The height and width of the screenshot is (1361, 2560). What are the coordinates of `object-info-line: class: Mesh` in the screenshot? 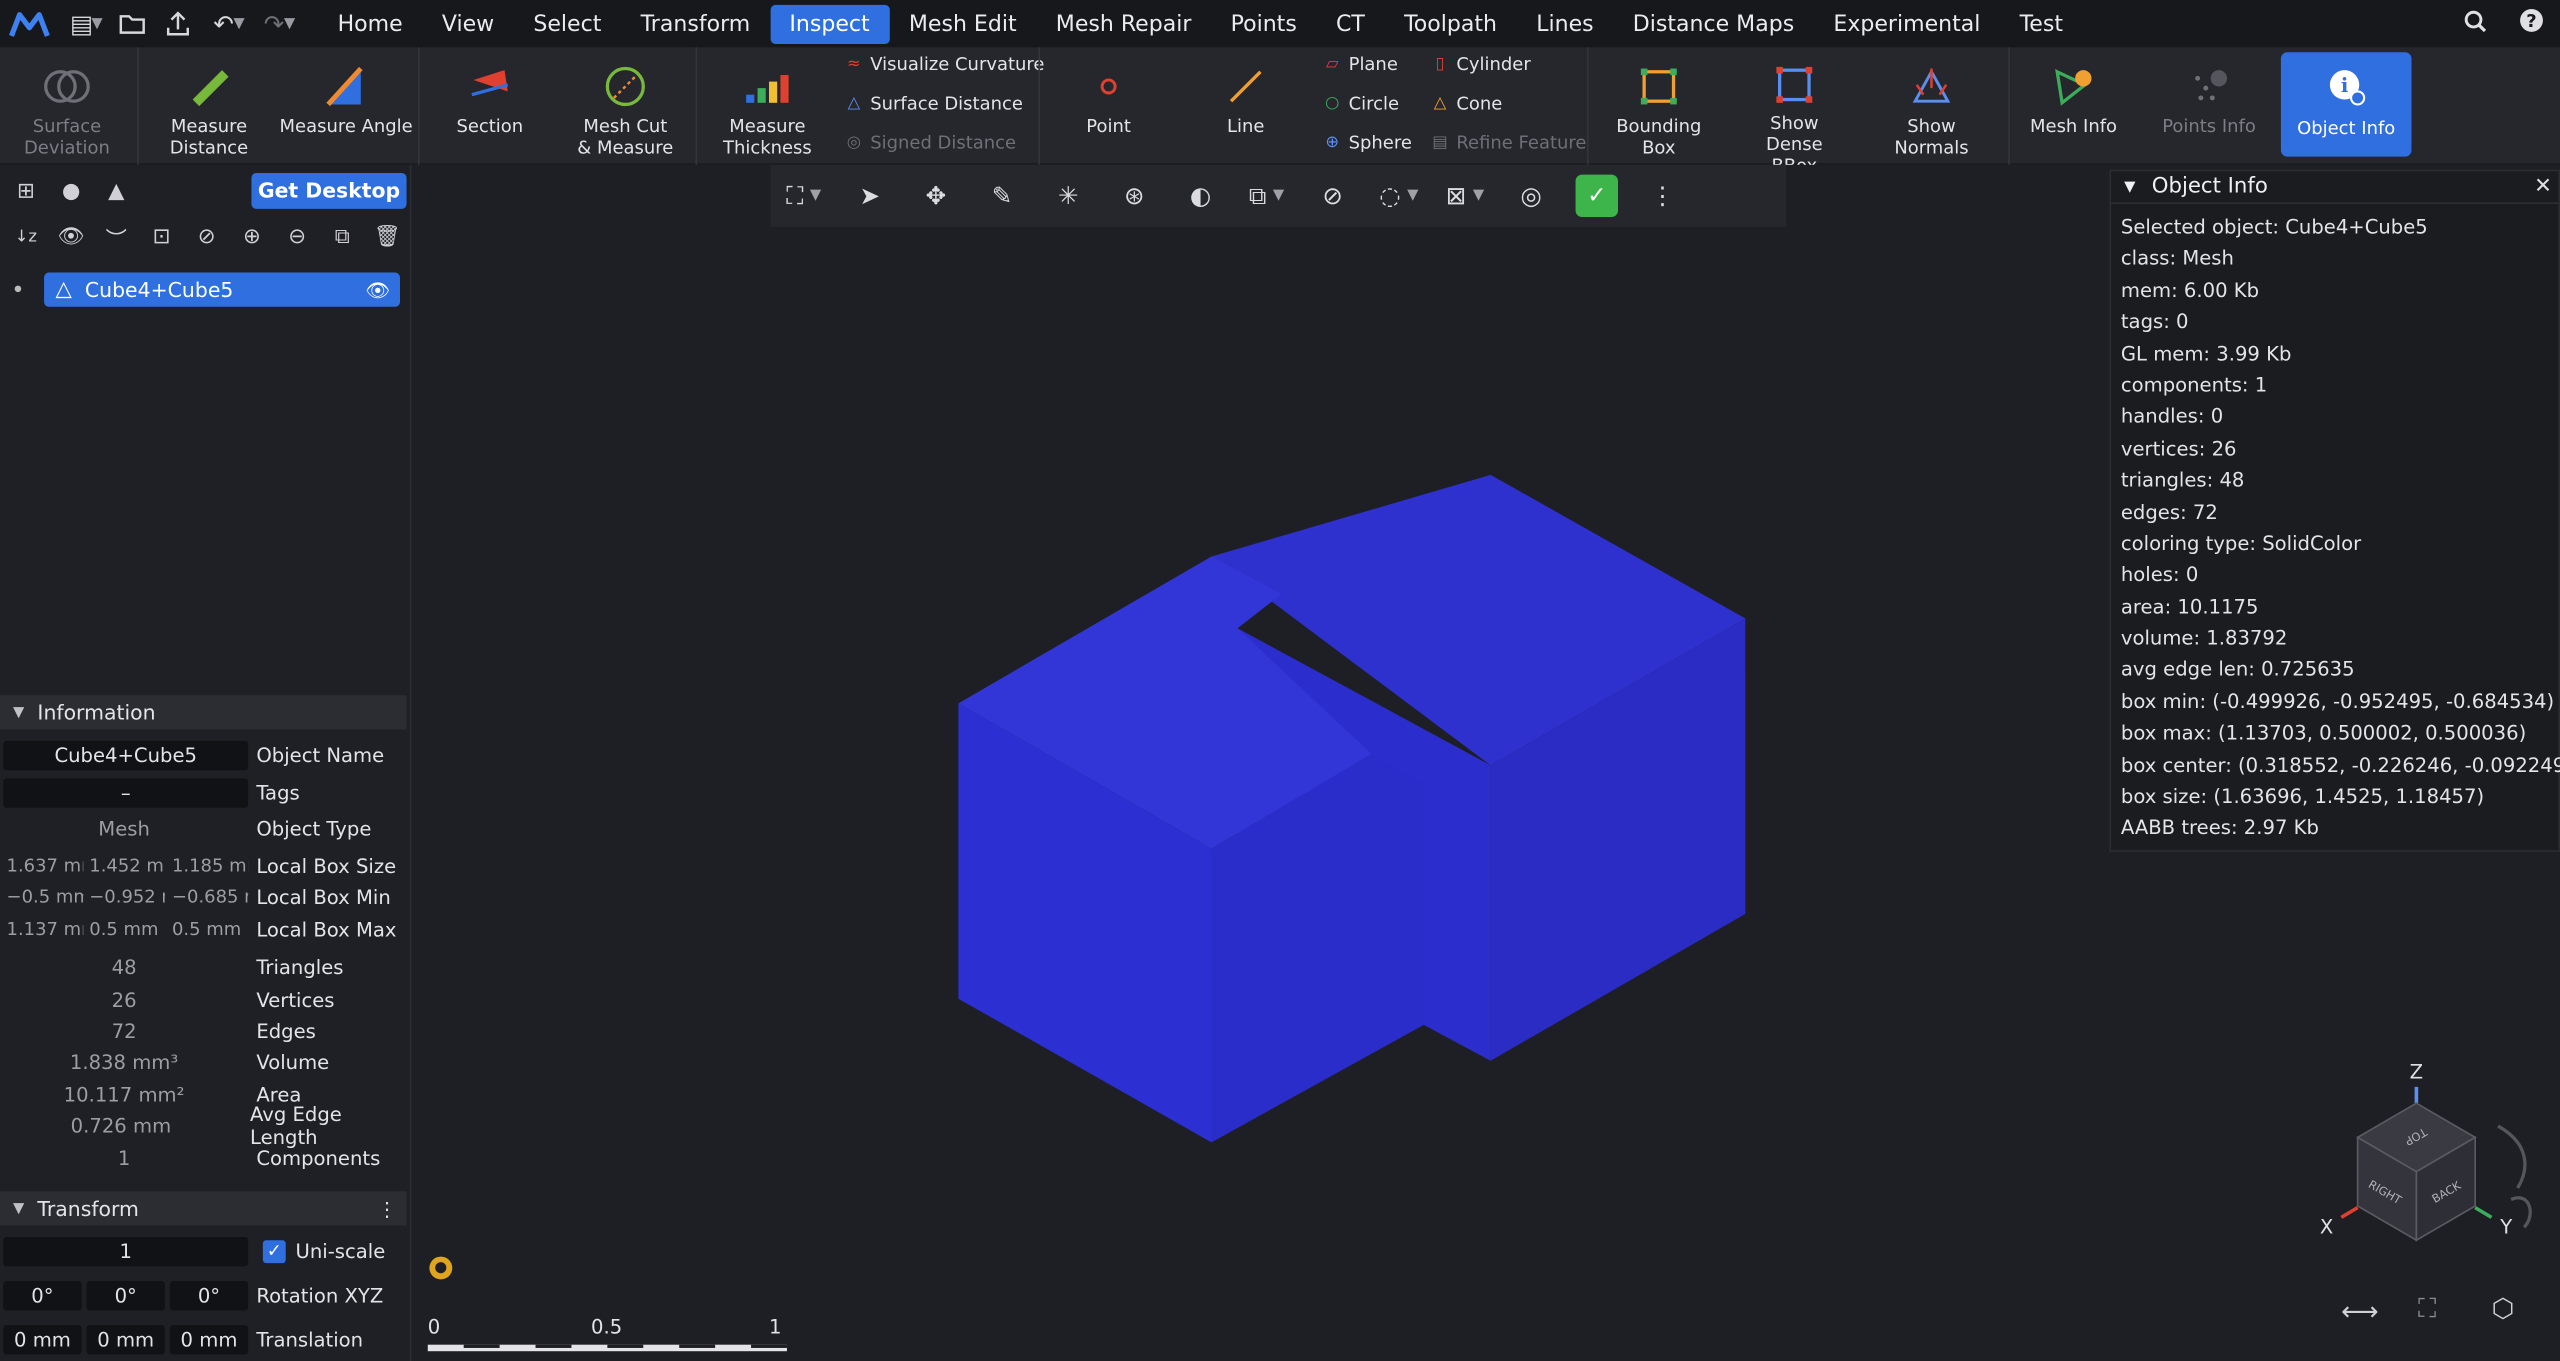 It's located at (2177, 258).